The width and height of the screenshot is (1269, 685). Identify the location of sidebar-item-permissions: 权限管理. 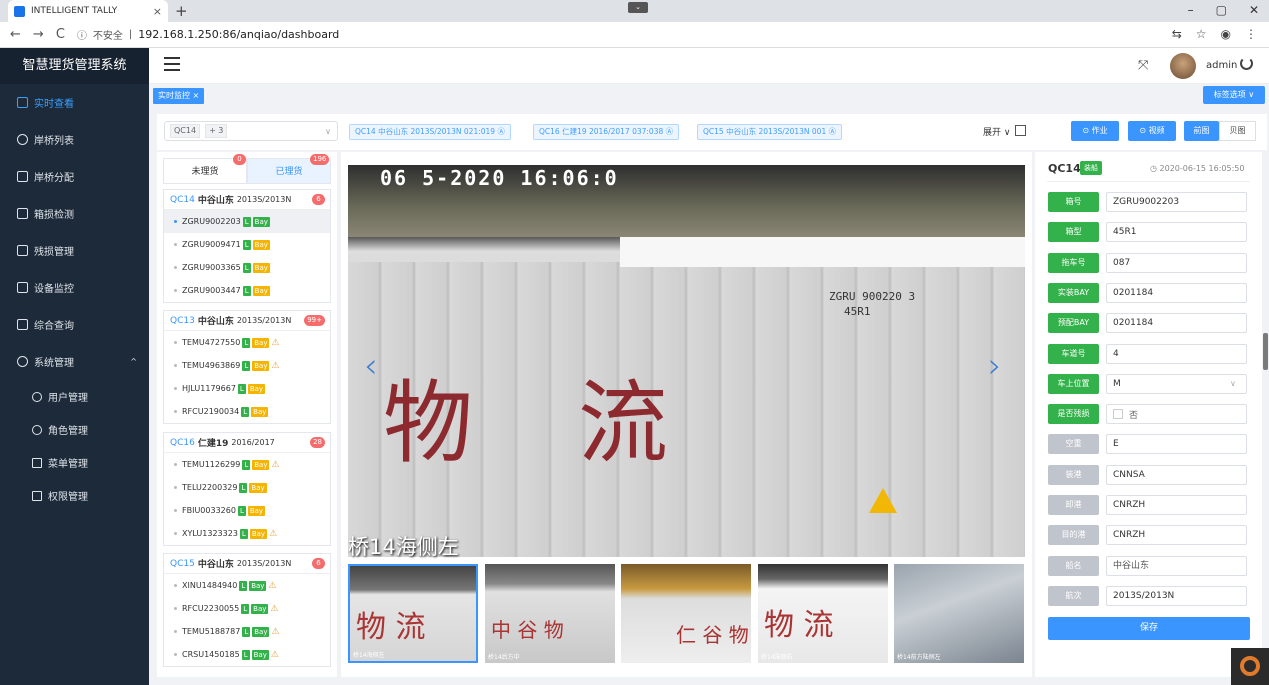
(74, 495).